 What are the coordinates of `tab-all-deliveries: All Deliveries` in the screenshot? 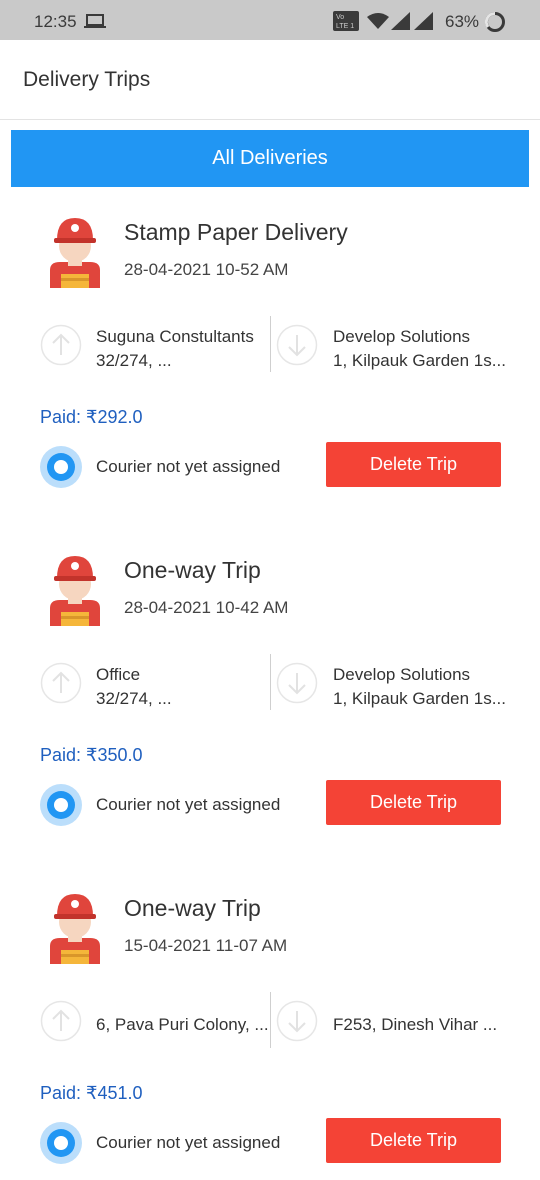 It's located at (270, 158).